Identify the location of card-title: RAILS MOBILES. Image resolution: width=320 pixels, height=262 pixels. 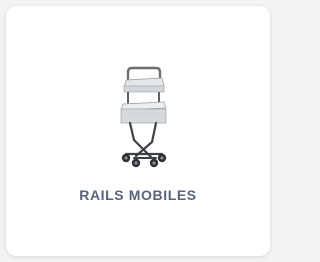
(138, 195).